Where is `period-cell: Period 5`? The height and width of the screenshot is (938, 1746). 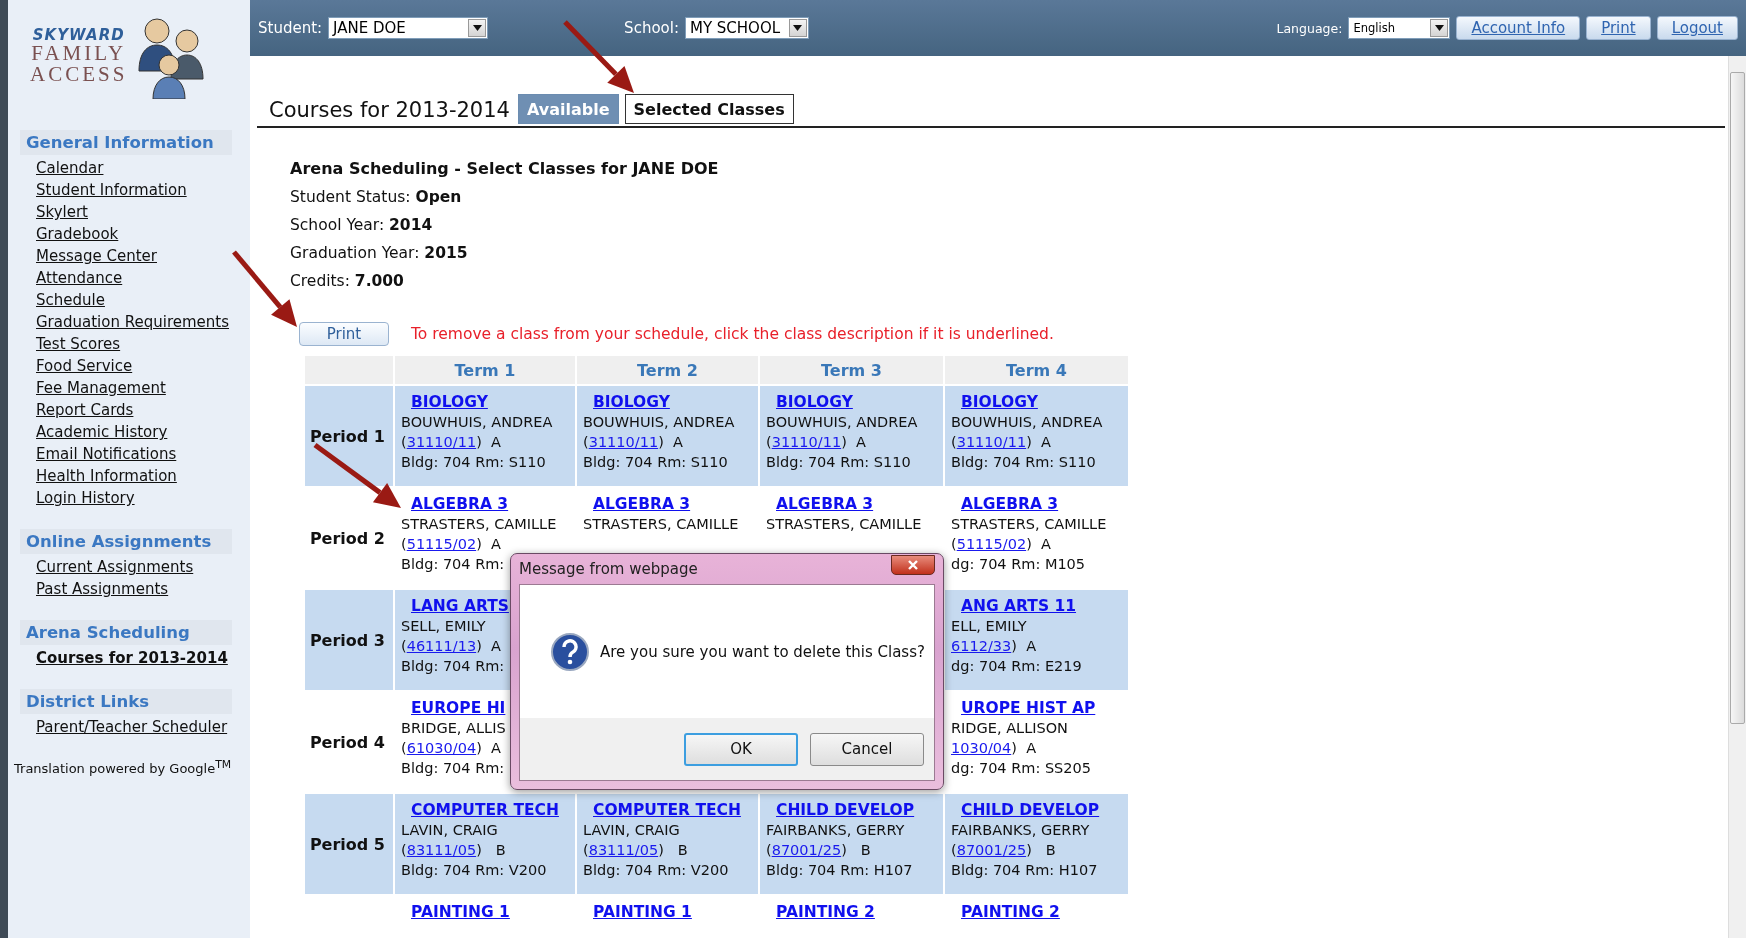
period-cell: Period 5 is located at coordinates (349, 844).